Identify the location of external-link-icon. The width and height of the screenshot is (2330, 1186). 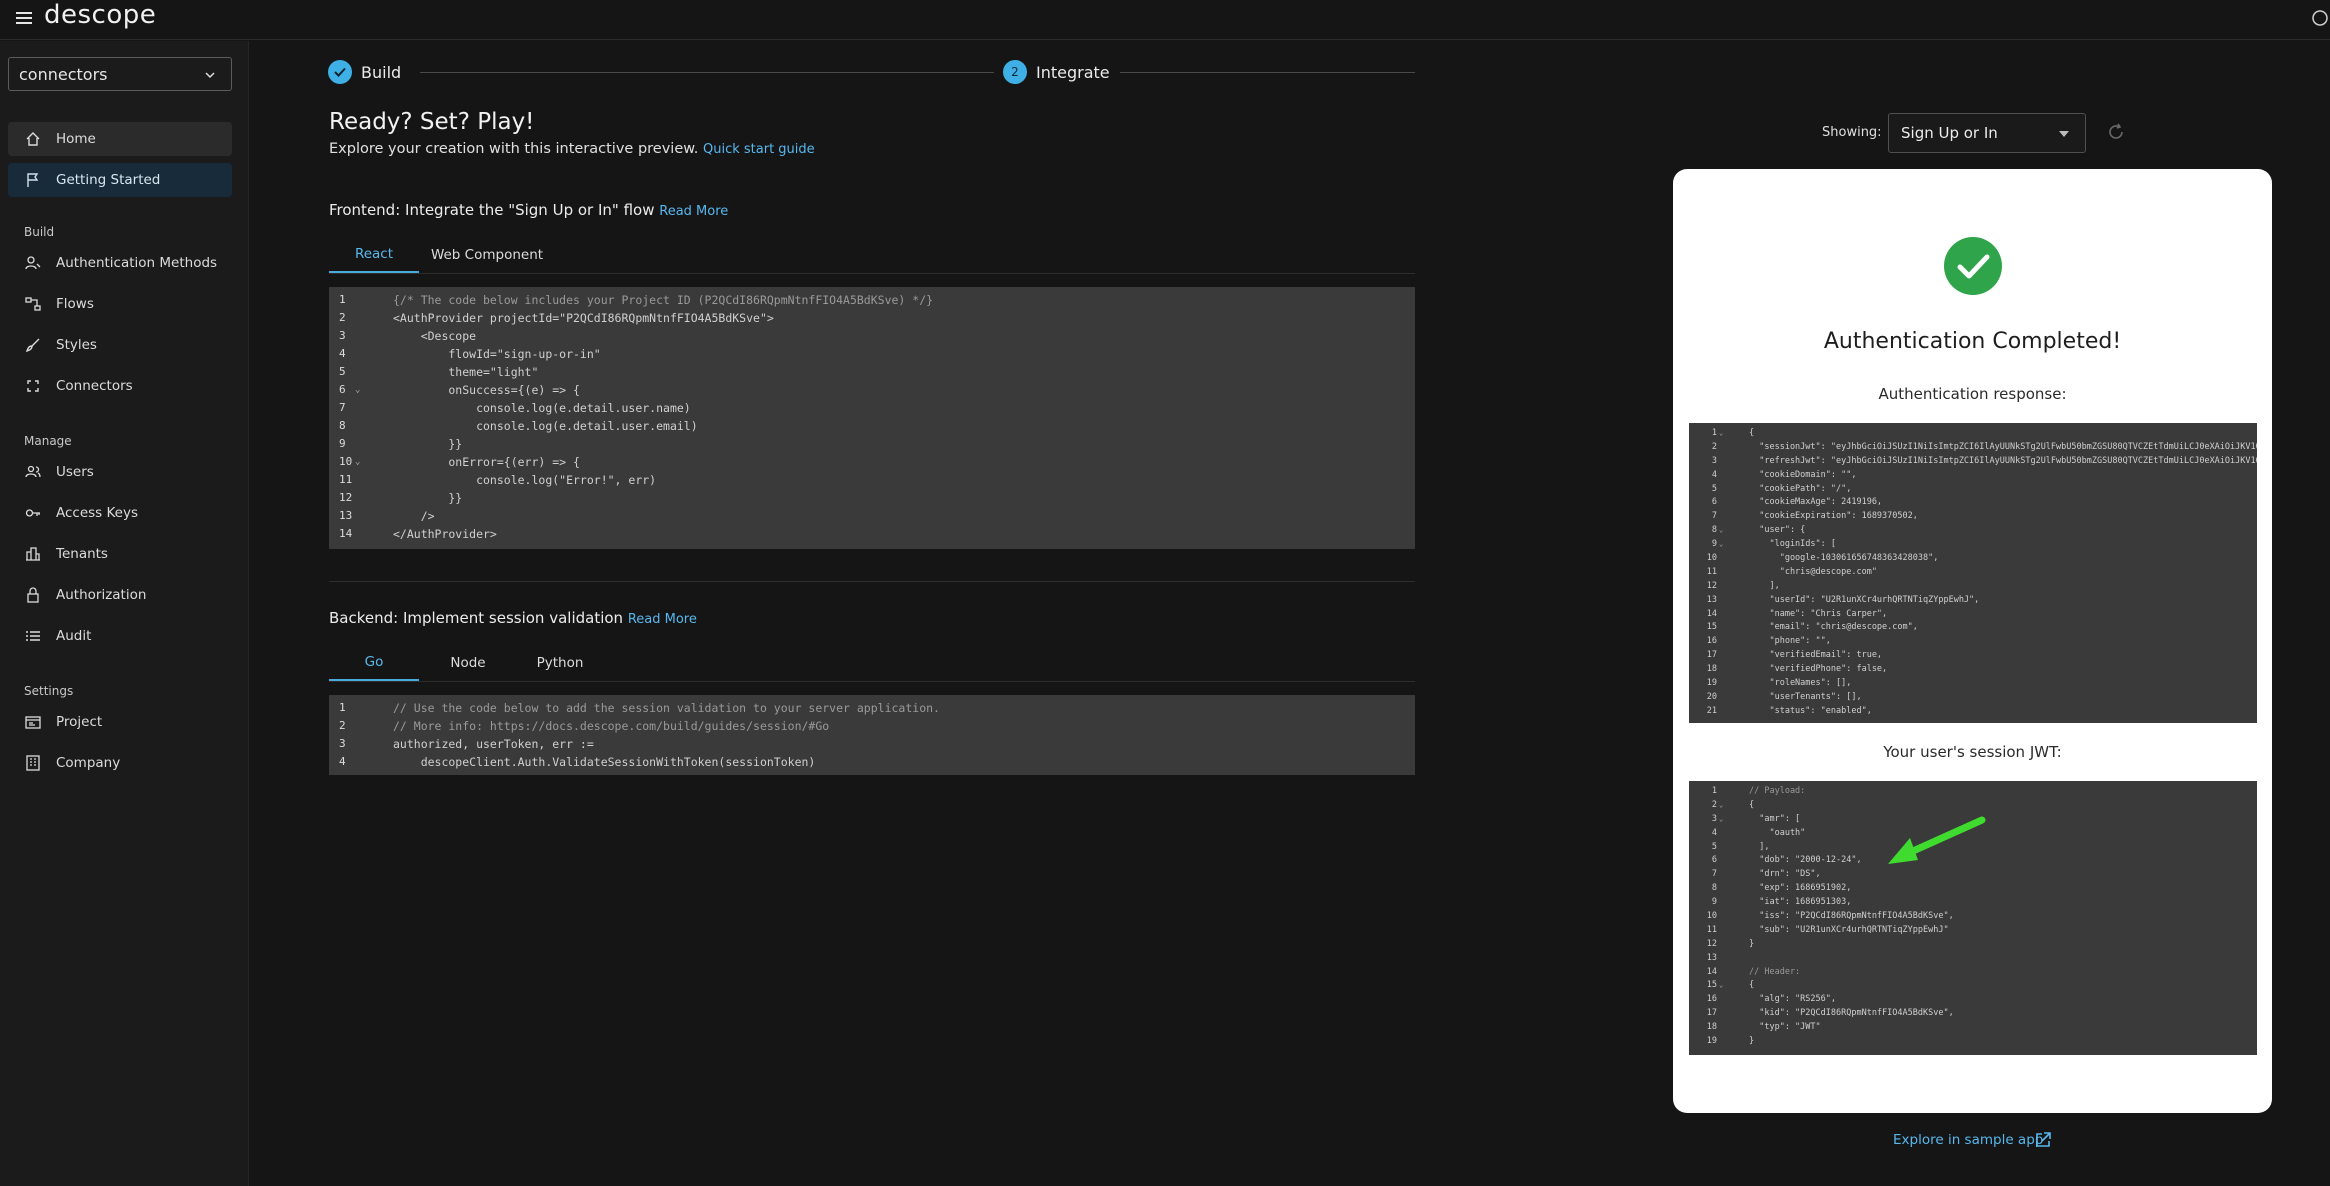
(2043, 1140).